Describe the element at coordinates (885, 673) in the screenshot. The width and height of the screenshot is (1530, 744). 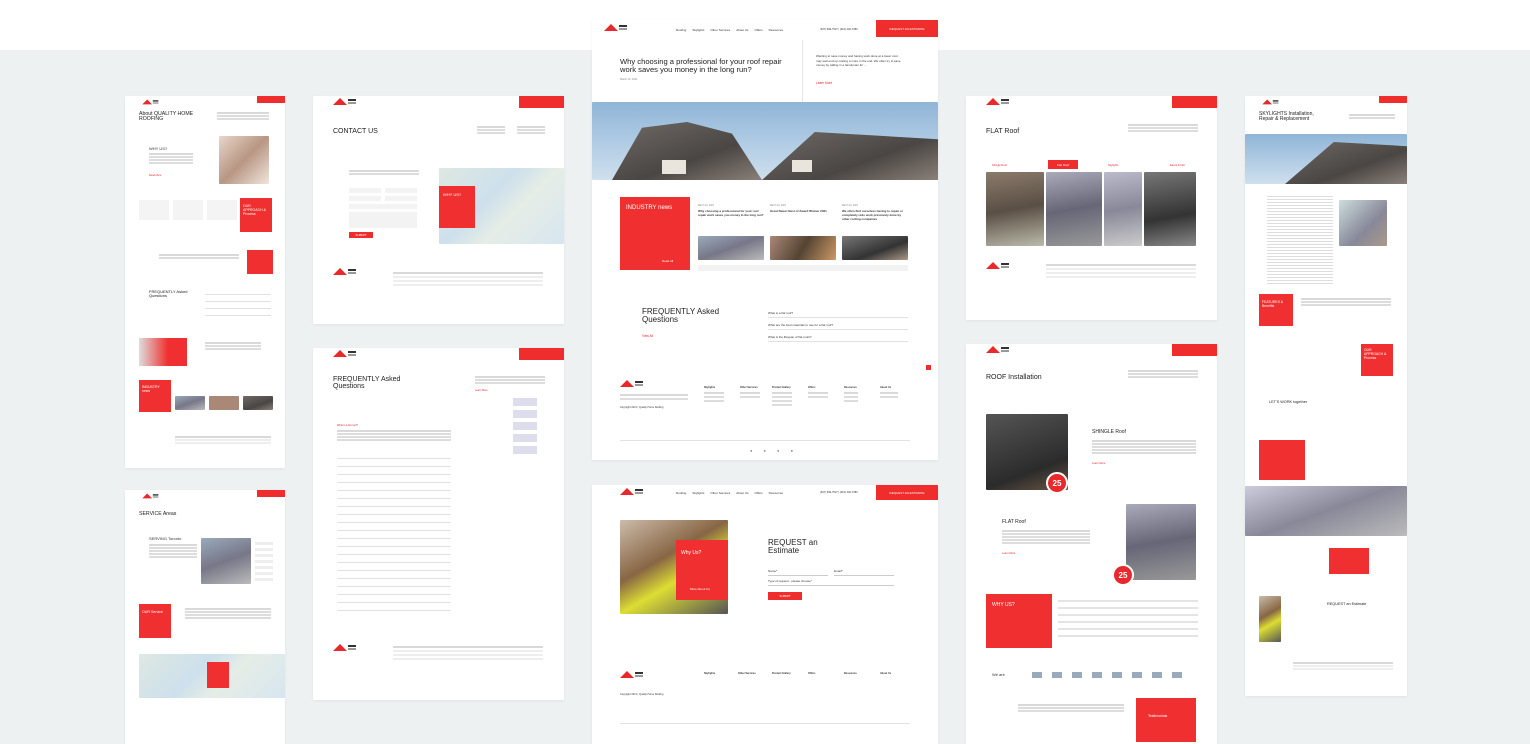
I see `estimate-footer-col-6: About Us` at that location.